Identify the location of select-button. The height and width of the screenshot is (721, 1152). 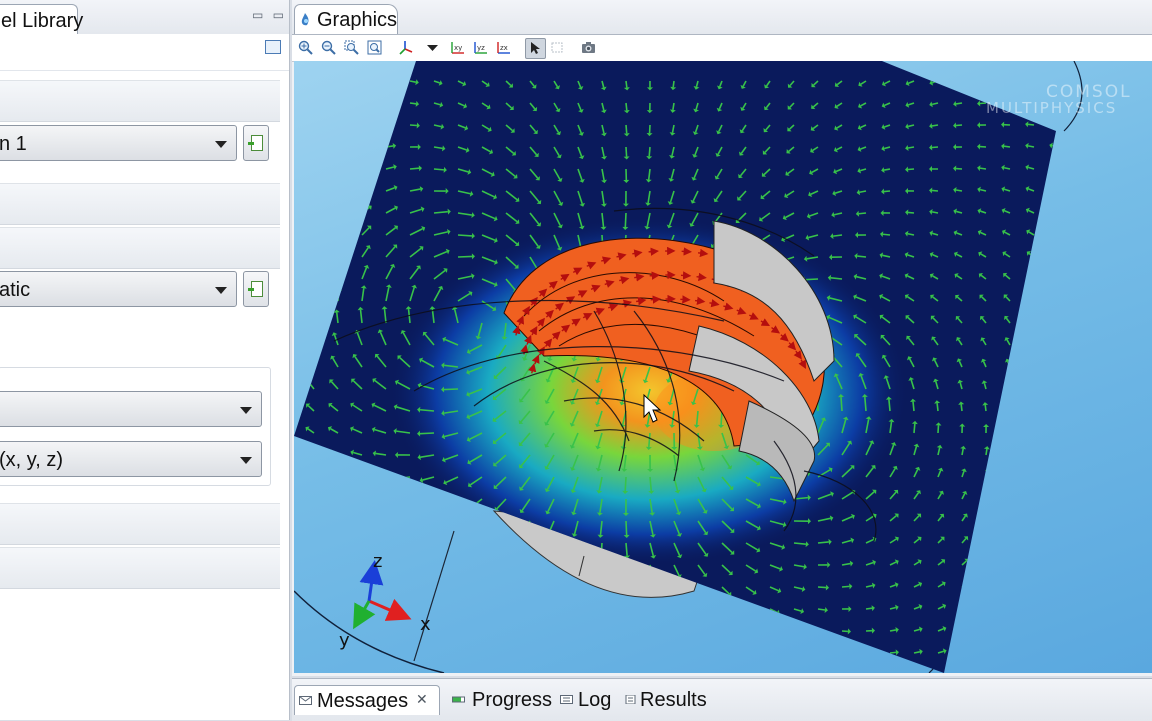
(535, 48).